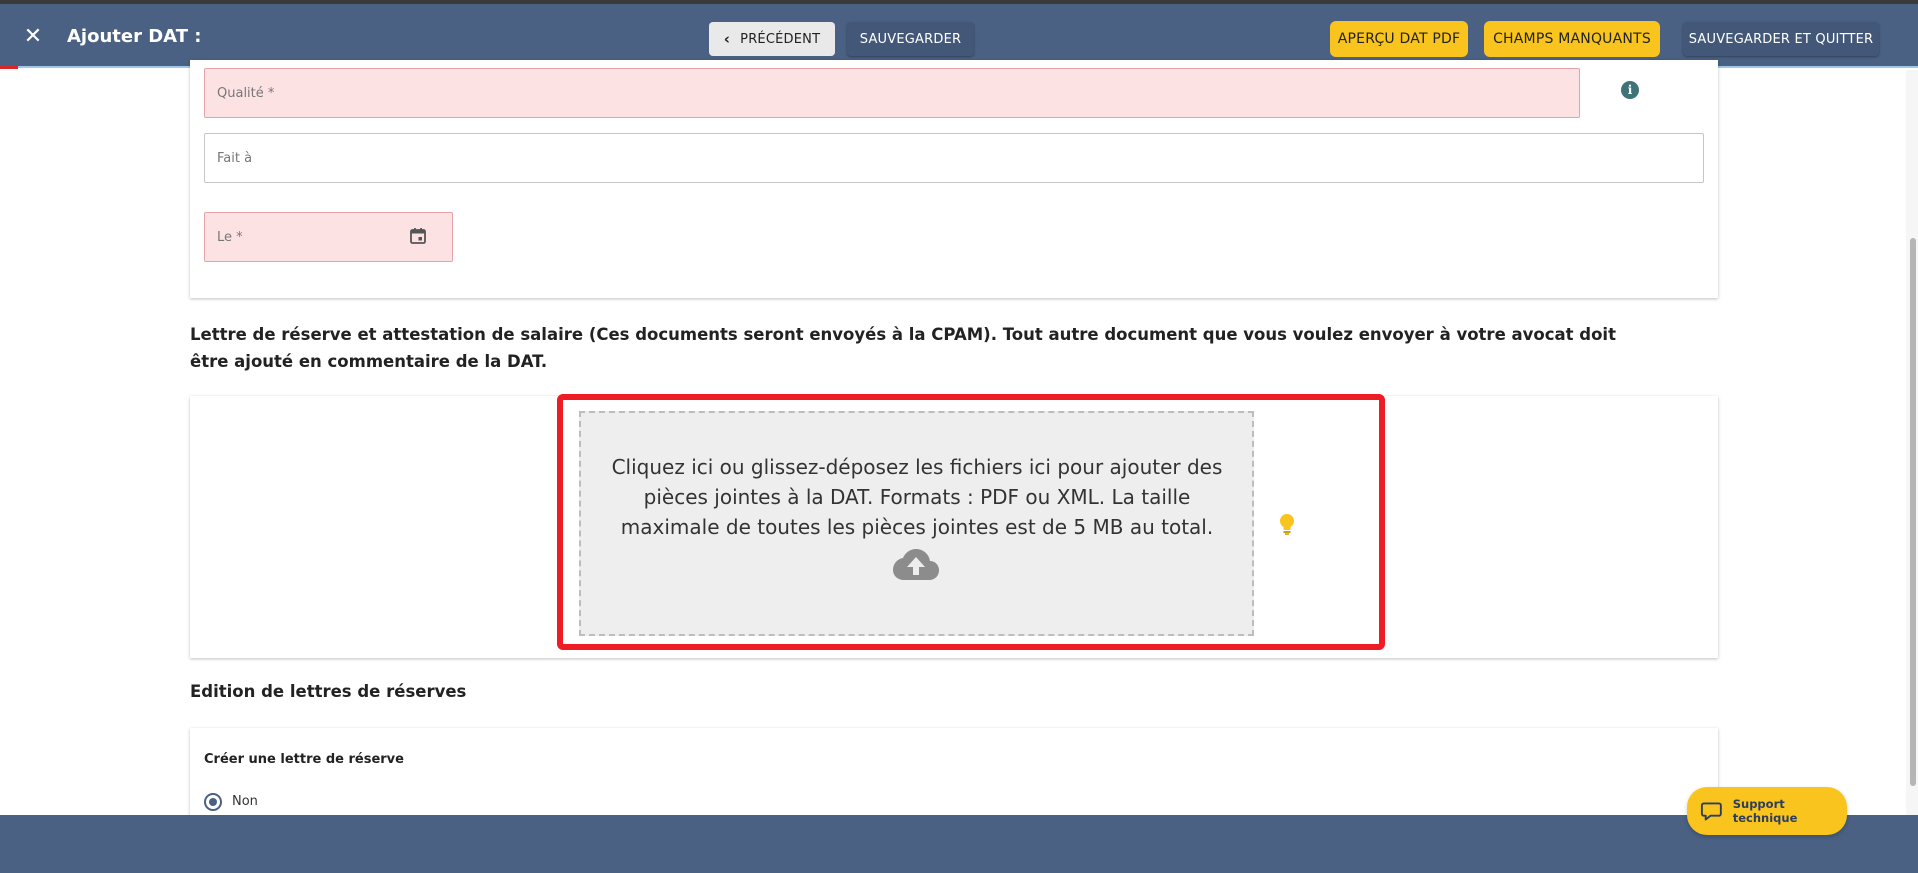  I want to click on pdf-preview-button: APERÇU DAT PDF, so click(1399, 39).